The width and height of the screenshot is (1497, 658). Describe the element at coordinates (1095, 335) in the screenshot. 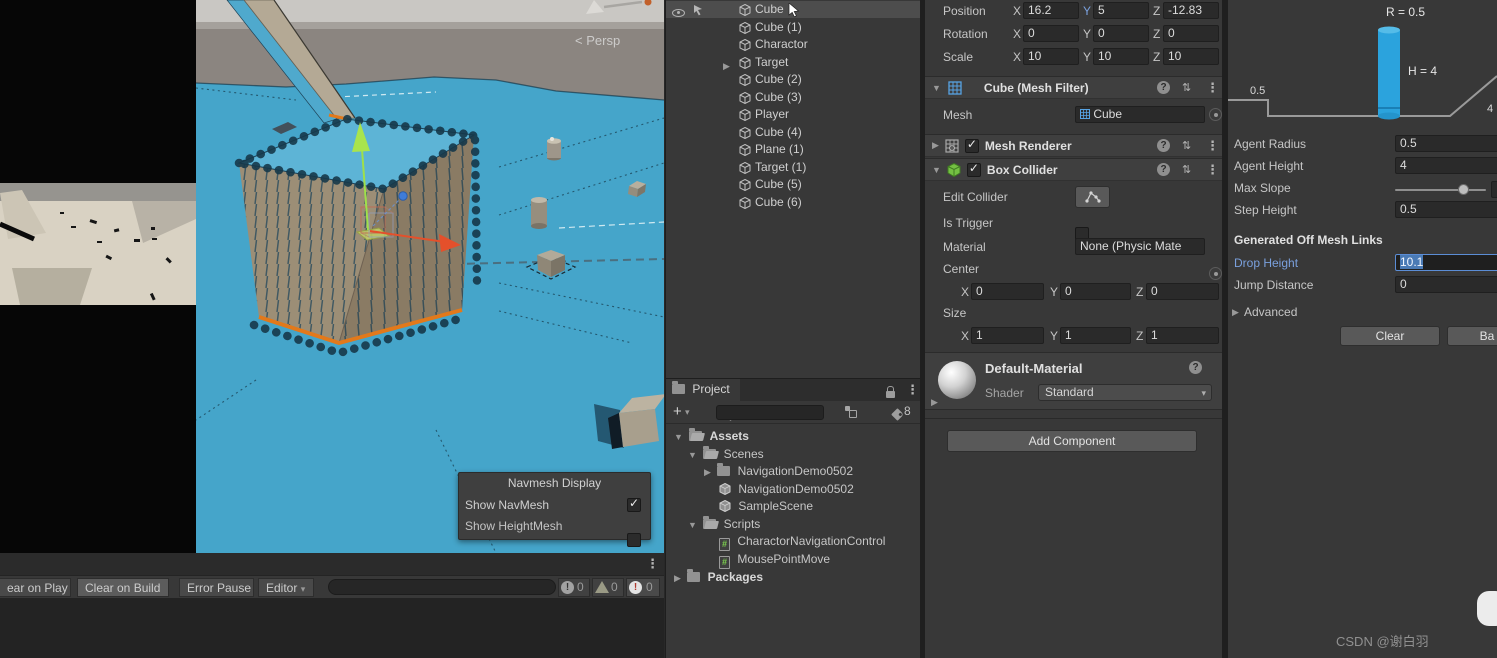

I see `size-y-field: 1` at that location.